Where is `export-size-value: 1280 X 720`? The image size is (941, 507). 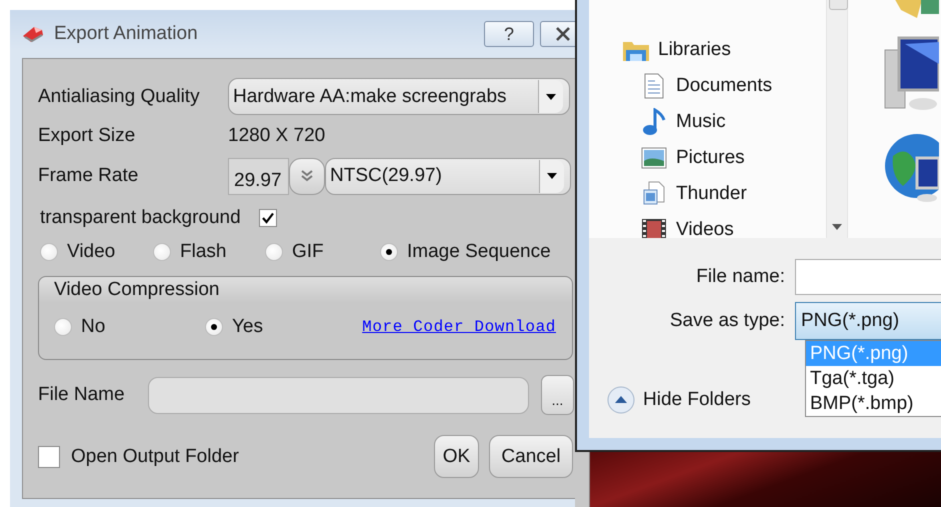 export-size-value: 1280 X 720 is located at coordinates (277, 136).